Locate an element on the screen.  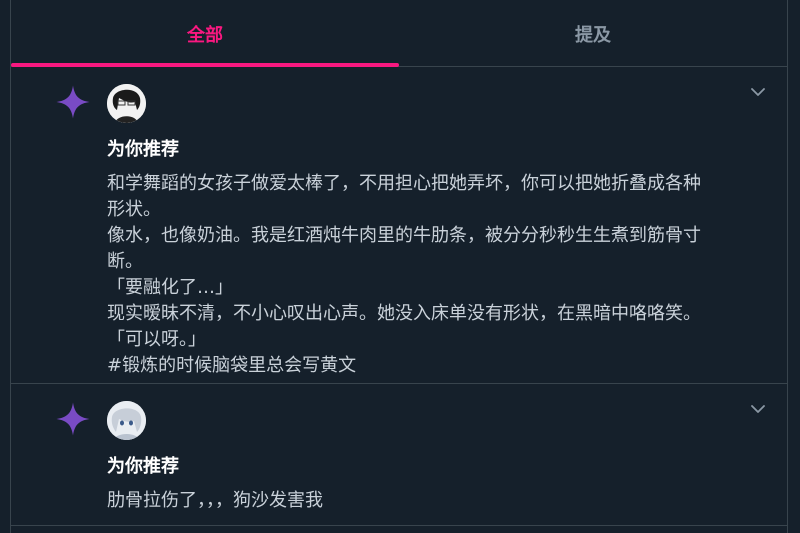
post-text-line: 断。 is located at coordinates (125, 261).